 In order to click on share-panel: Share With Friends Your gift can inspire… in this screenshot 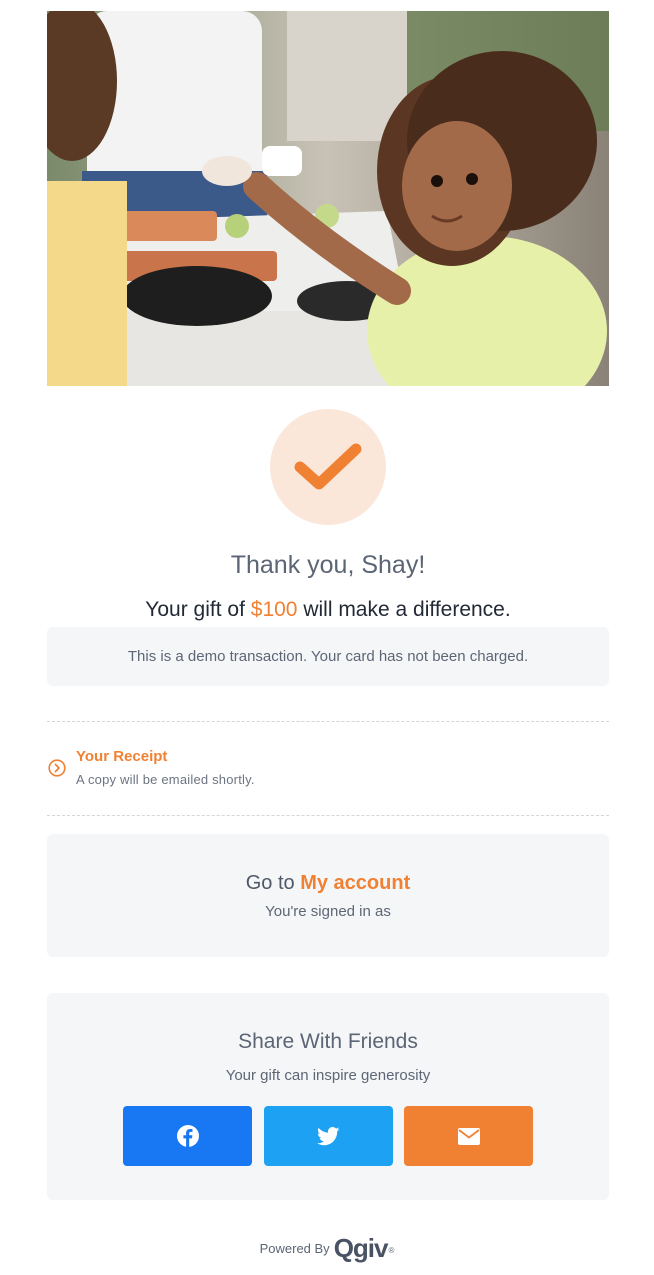, I will do `click(328, 1096)`.